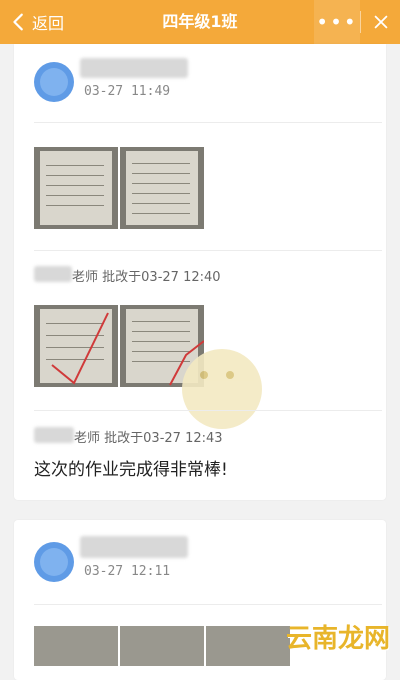 This screenshot has width=400, height=680. I want to click on close-icon, so click(380, 22).